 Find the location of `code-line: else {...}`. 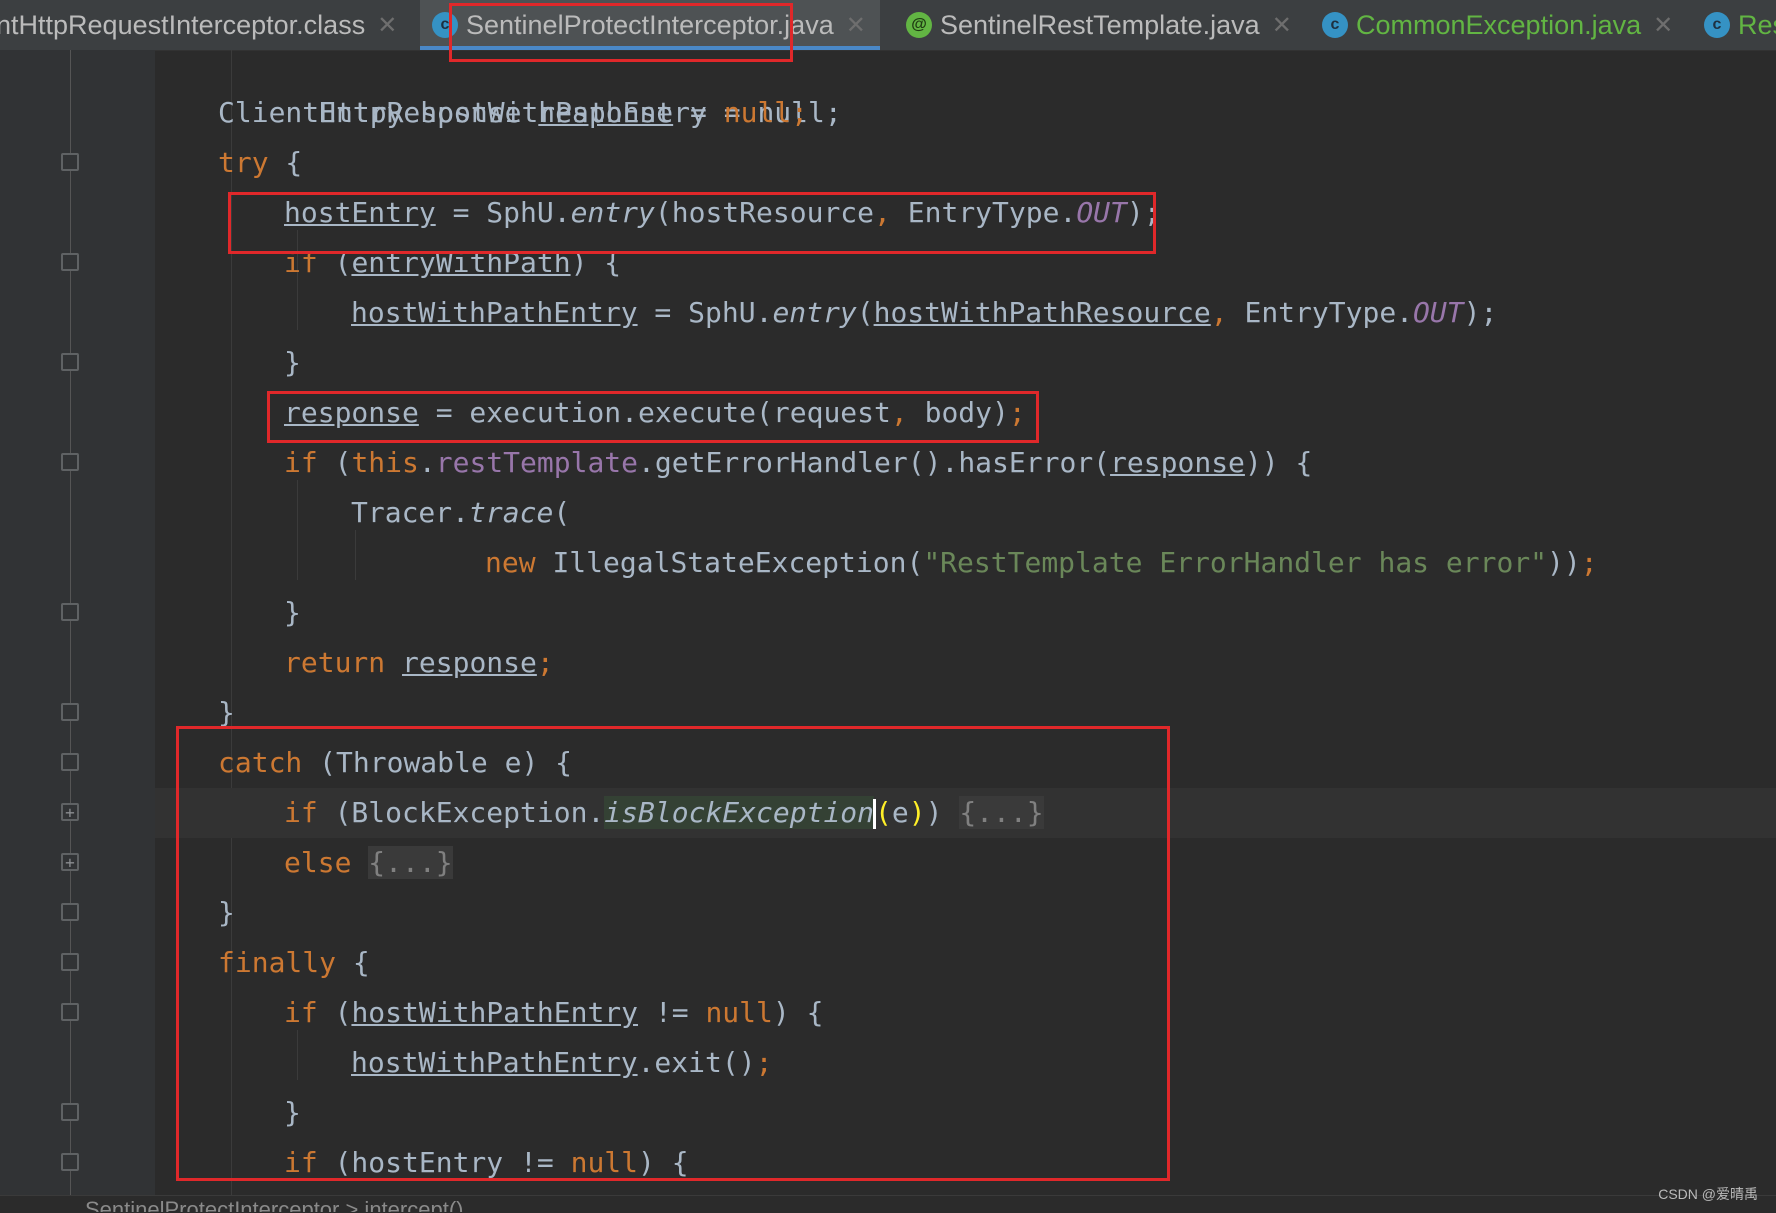

code-line: else {...} is located at coordinates (965, 863).